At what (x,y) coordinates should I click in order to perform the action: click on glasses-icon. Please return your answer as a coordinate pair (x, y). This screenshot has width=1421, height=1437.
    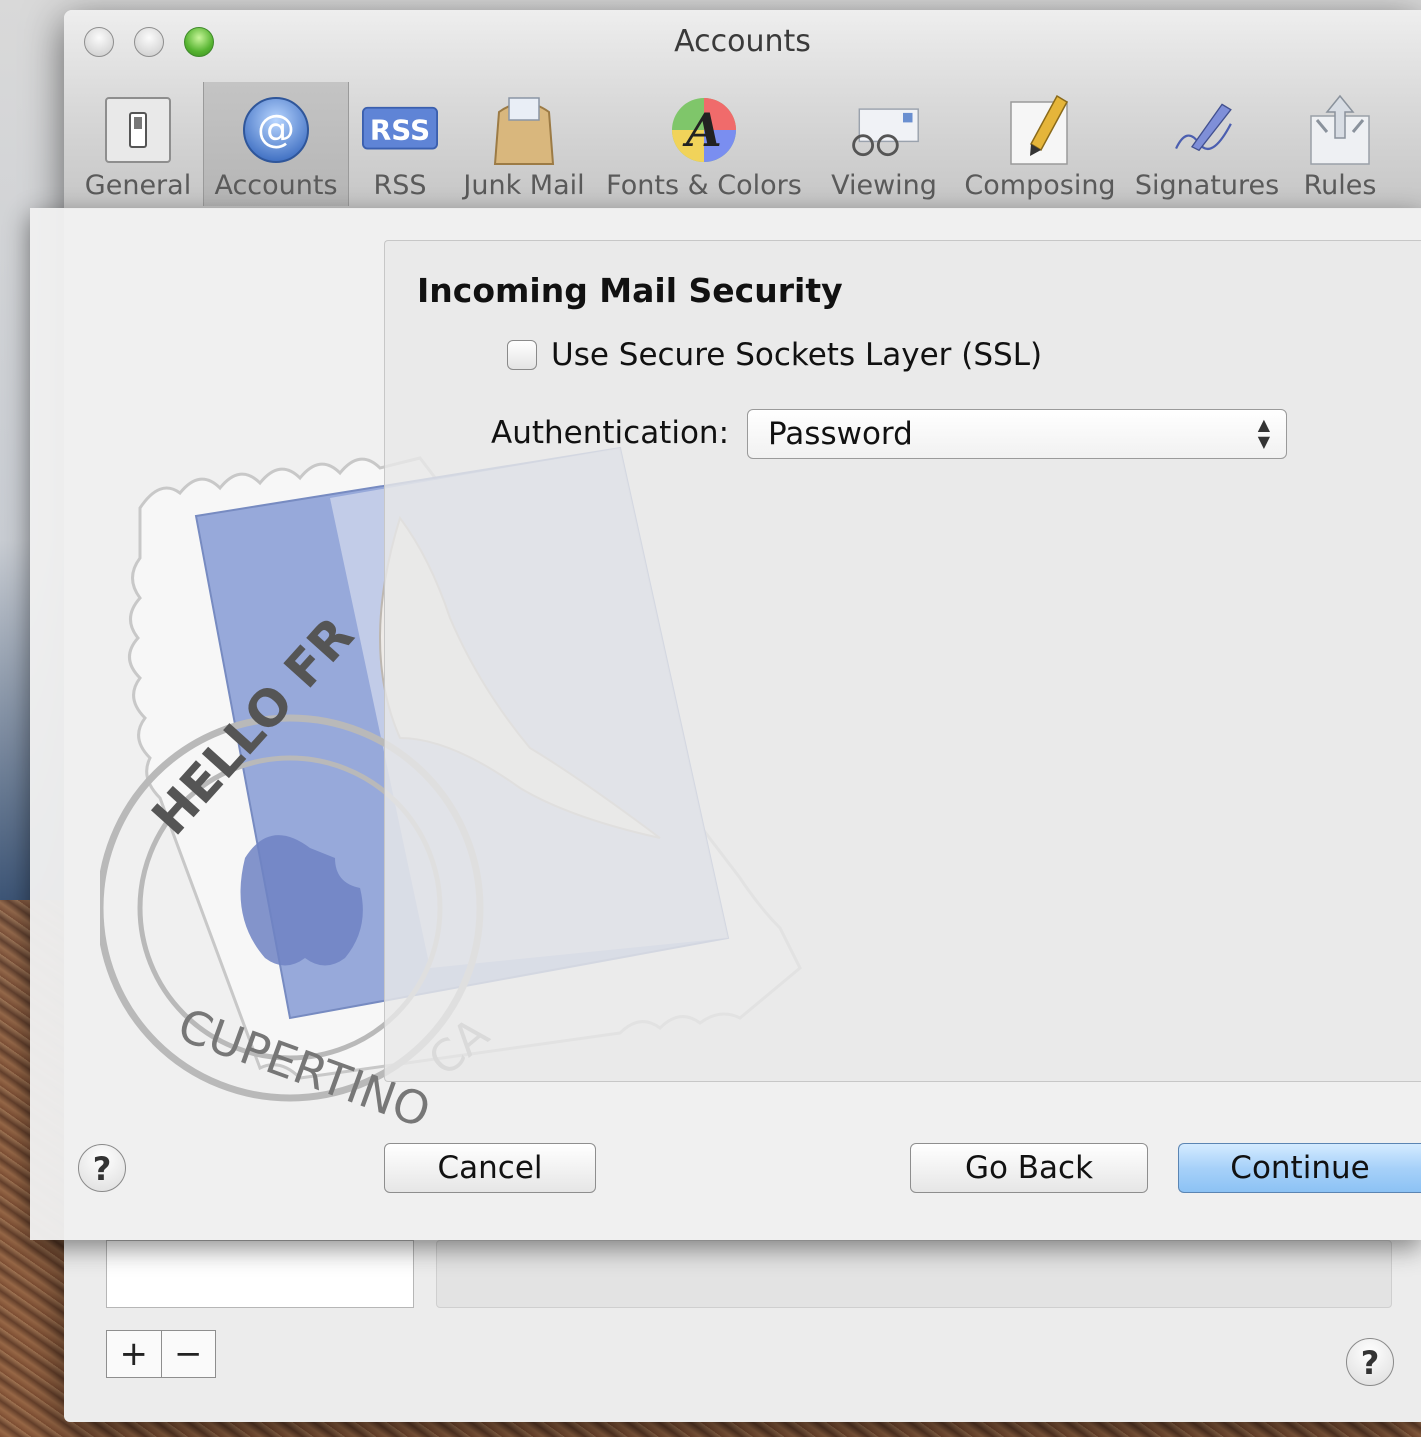
    Looking at the image, I should click on (884, 130).